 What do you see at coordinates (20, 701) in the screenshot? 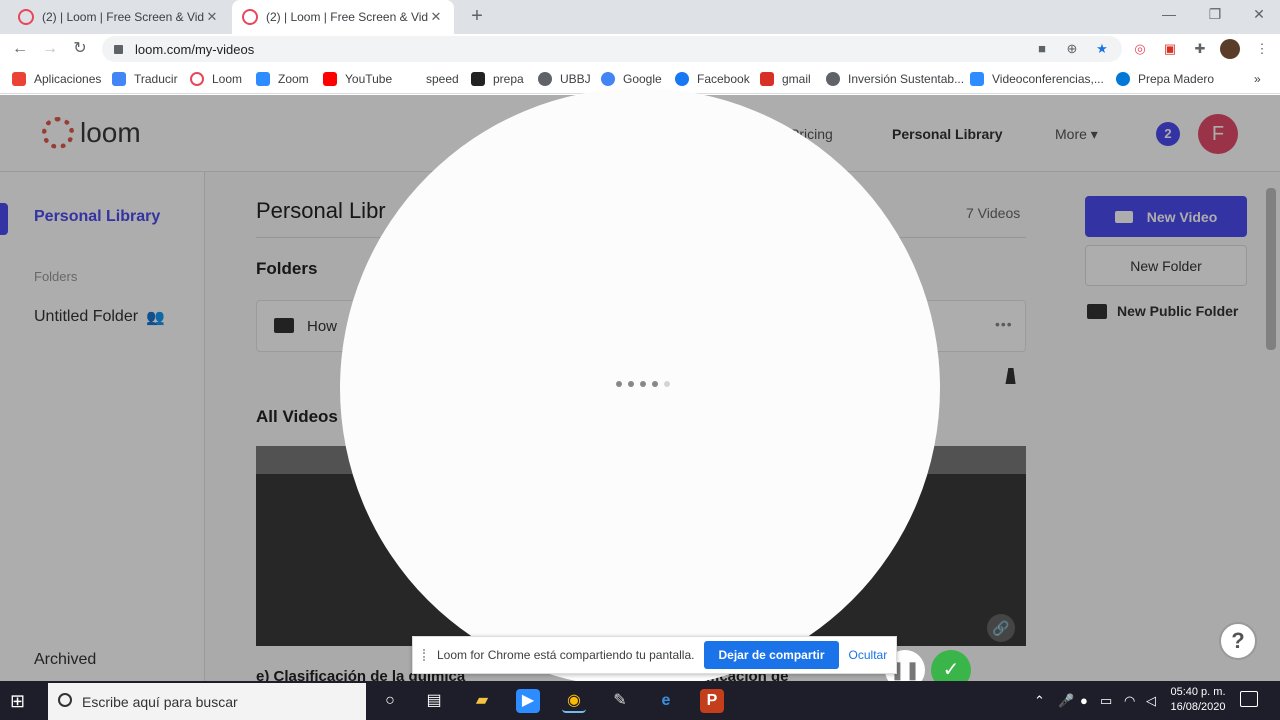
I see `windows-start-icon: ⊞` at bounding box center [20, 701].